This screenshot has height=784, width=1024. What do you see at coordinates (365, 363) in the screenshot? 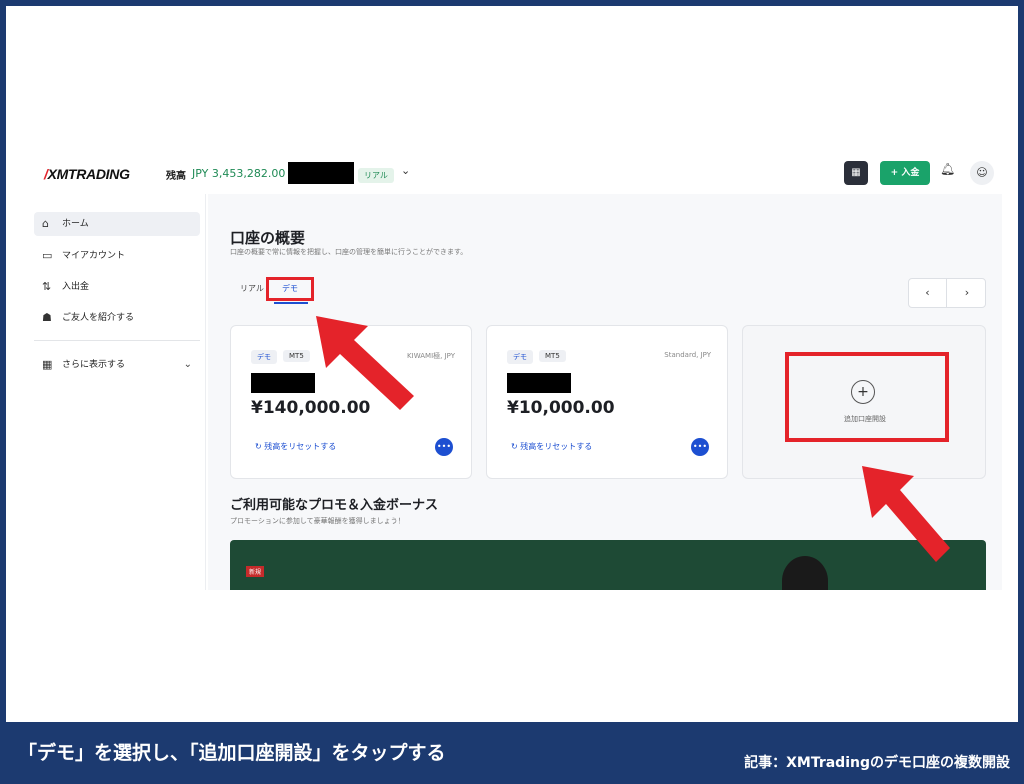
I see `annotation-arrow-demo` at bounding box center [365, 363].